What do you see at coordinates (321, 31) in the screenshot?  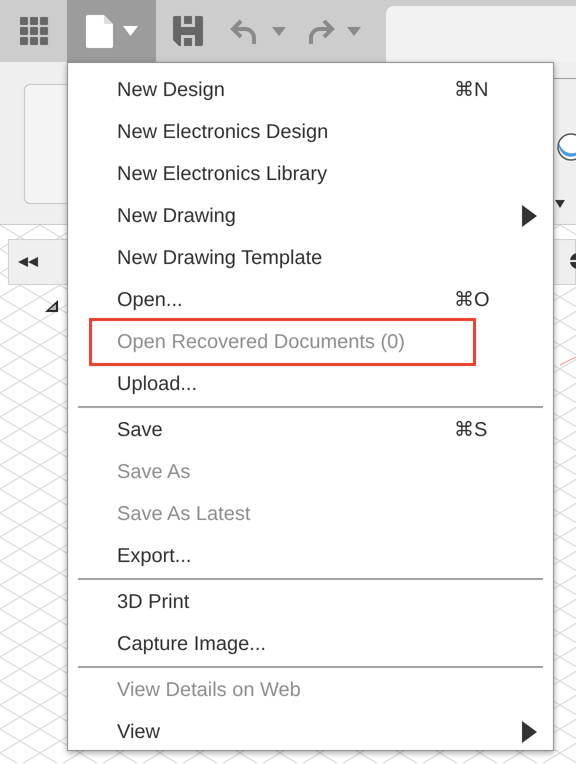 I see `redo-arrow-icon` at bounding box center [321, 31].